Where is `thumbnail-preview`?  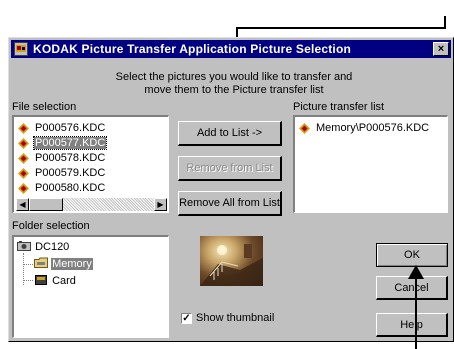 thumbnail-preview is located at coordinates (231, 261).